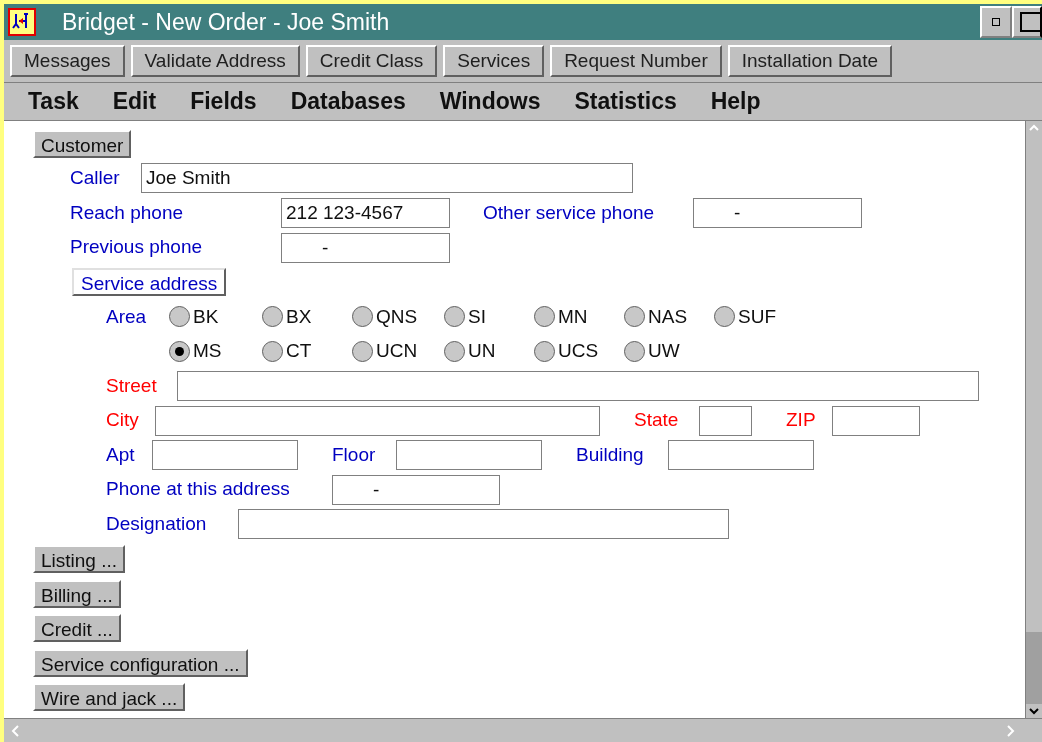 Image resolution: width=1042 pixels, height=742 pixels. I want to click on menu-item: Windows, so click(490, 101).